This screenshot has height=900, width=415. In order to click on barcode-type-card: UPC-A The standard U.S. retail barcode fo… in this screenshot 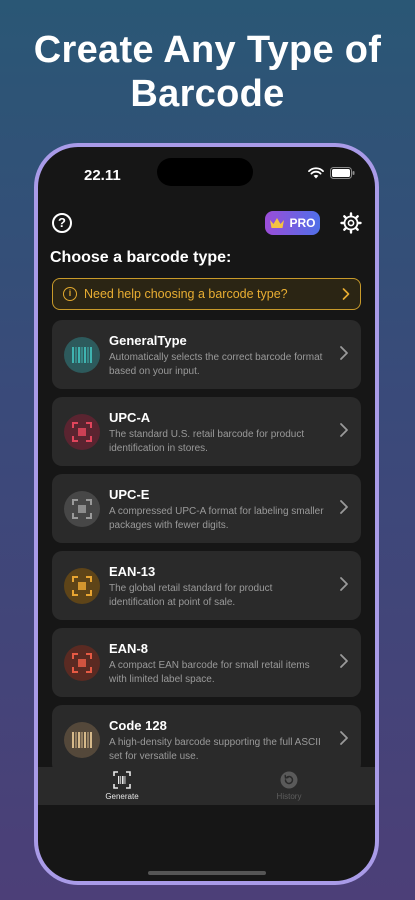, I will do `click(206, 431)`.